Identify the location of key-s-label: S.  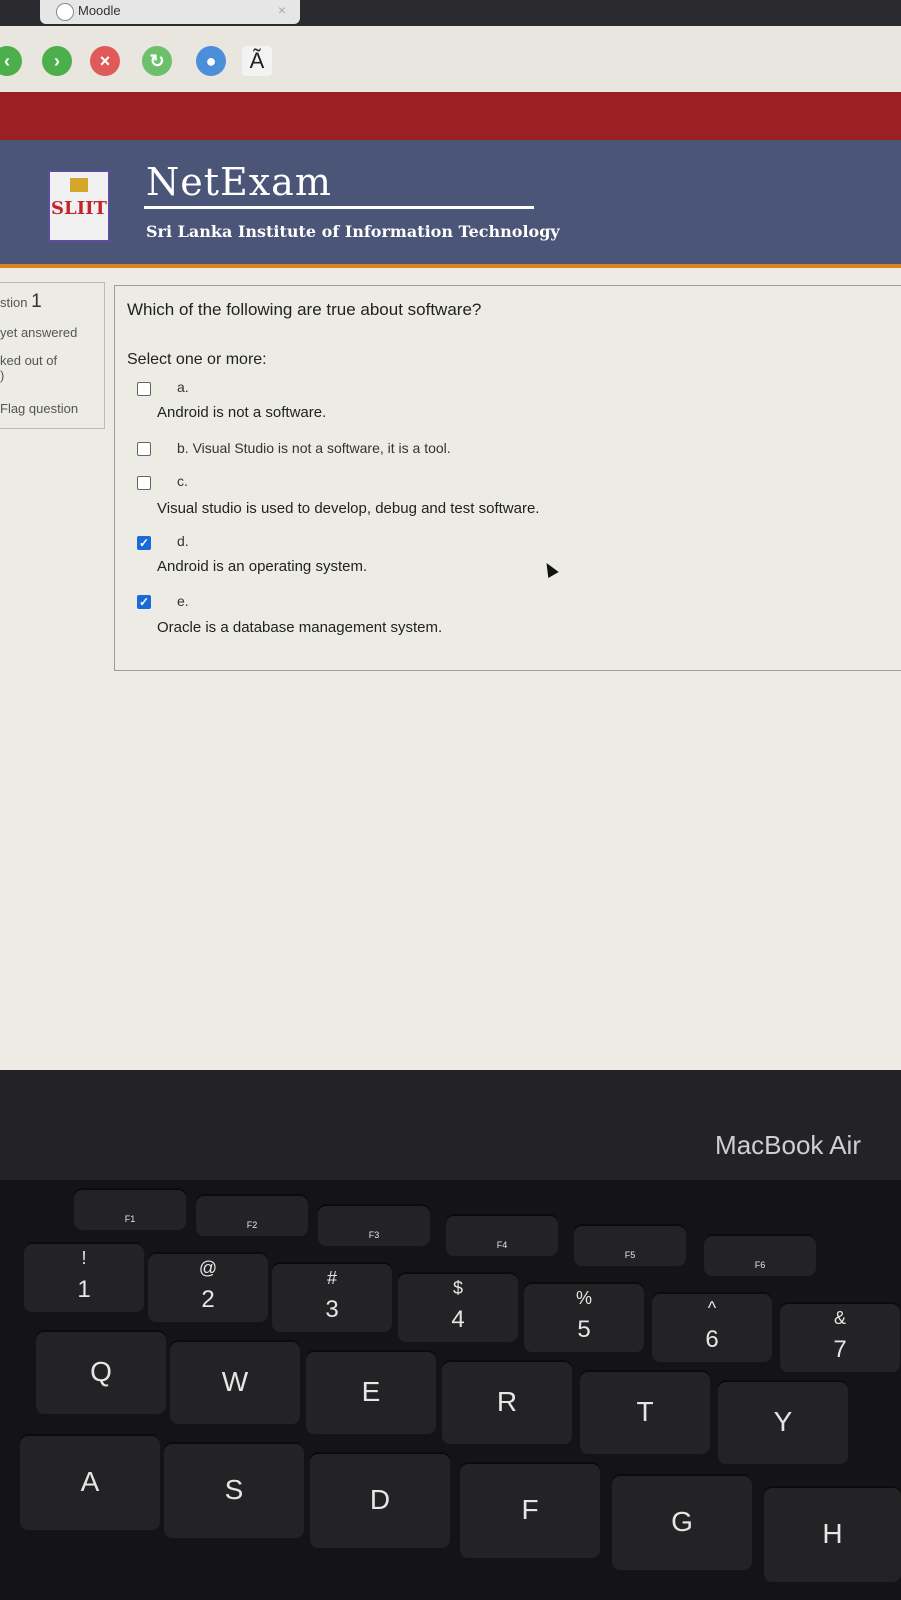
(234, 1489).